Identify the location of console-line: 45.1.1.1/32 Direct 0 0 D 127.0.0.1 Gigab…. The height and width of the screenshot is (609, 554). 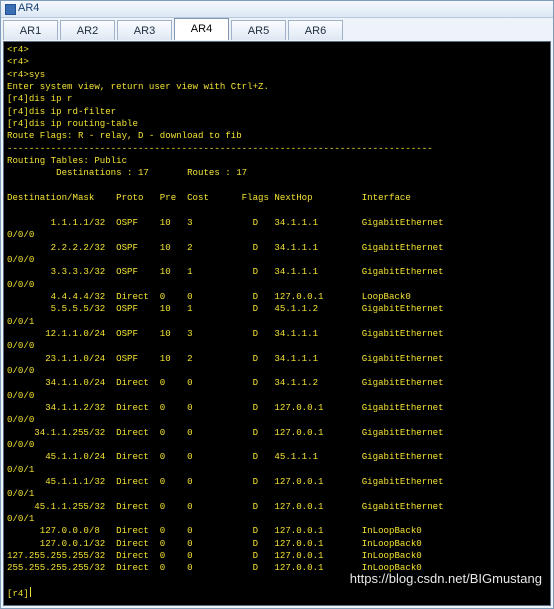
(225, 482).